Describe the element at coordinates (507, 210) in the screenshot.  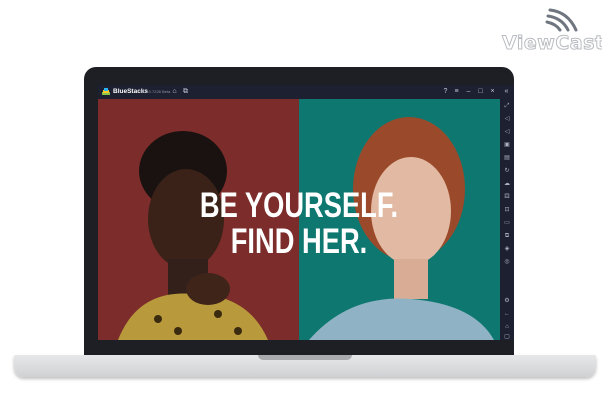
I see `screenshot-icon: ⊡` at that location.